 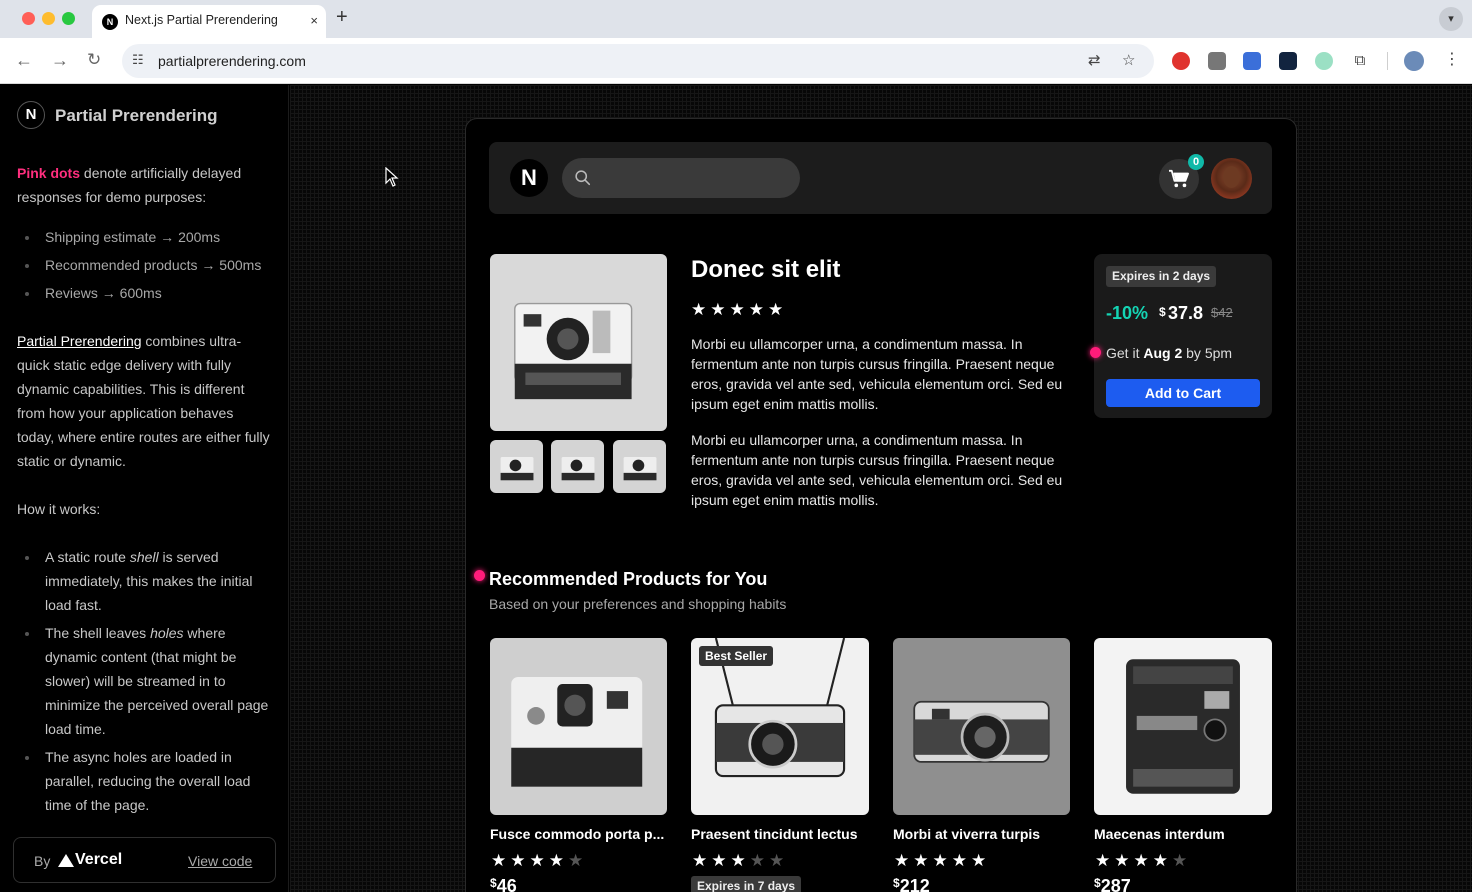 I want to click on add-to-cart-button: Add to Cart, so click(x=1183, y=393).